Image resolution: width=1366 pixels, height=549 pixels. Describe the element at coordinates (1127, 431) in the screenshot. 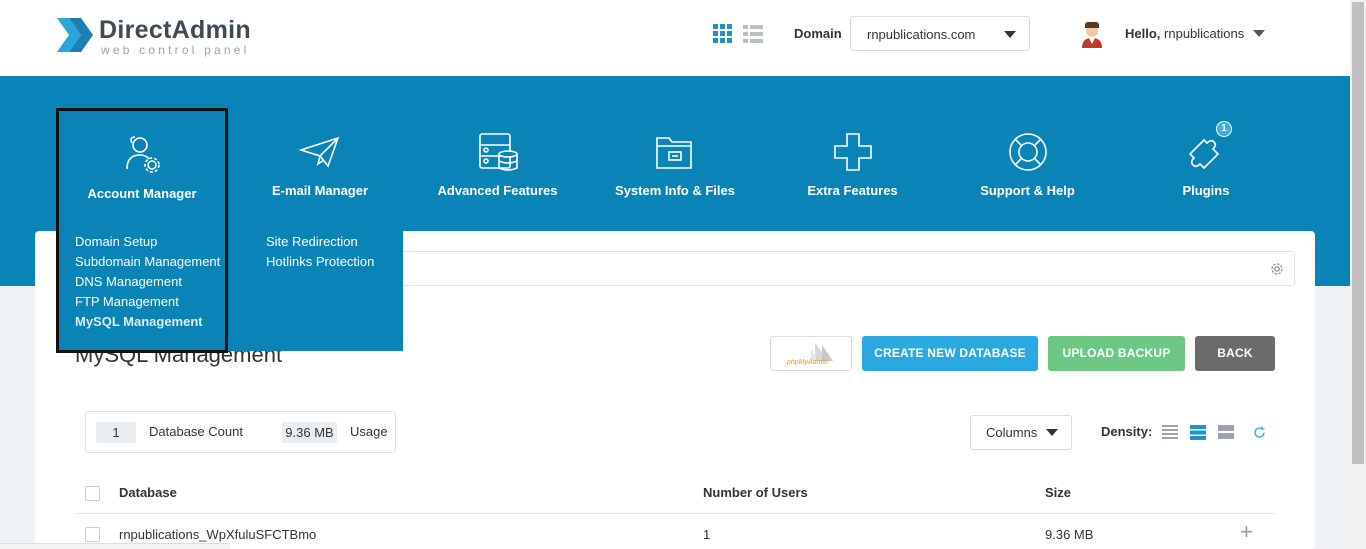

I see `density-label: Density:` at that location.